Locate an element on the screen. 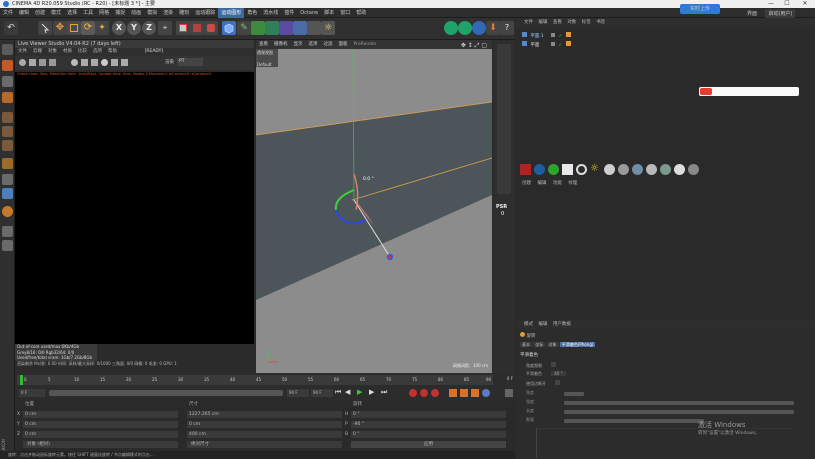 The width and height of the screenshot is (815, 459). swatch-sphere-6-icon is located at coordinates (679, 169).